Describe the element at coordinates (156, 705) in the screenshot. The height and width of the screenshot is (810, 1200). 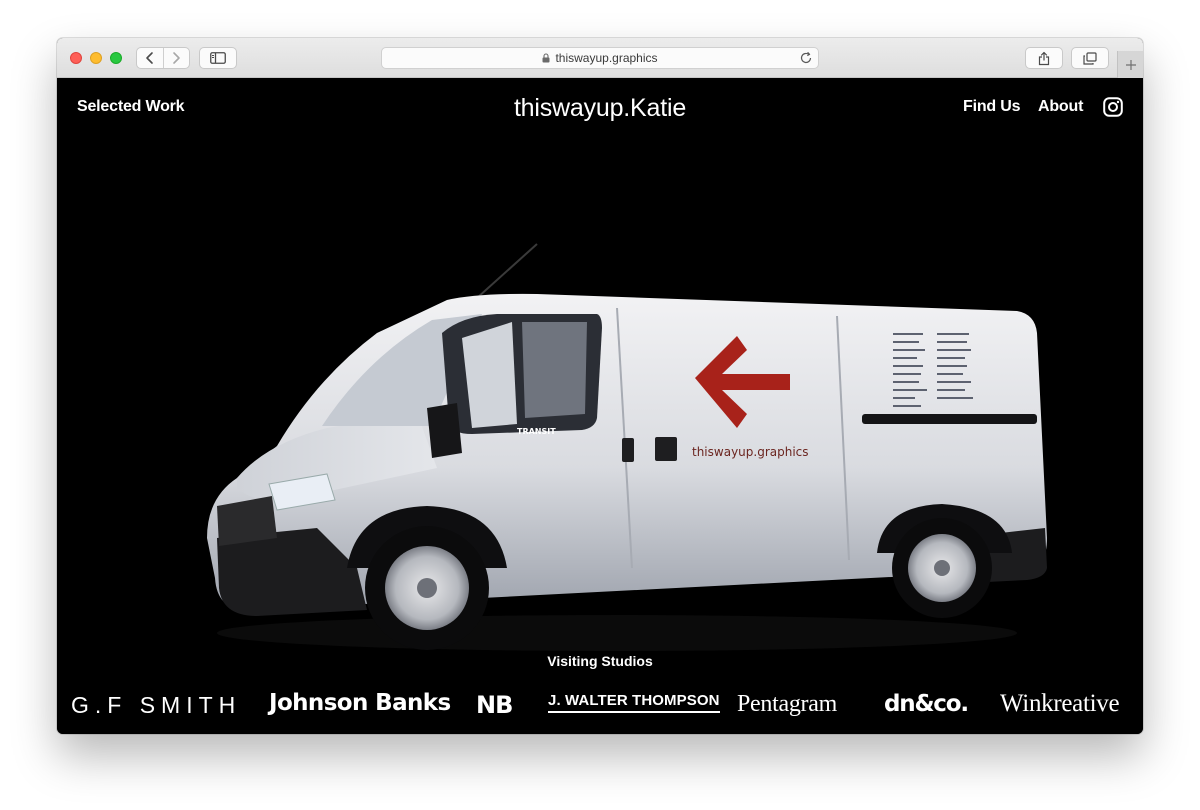
I see `studio-logo-gf-smith: G.F SMITH` at that location.